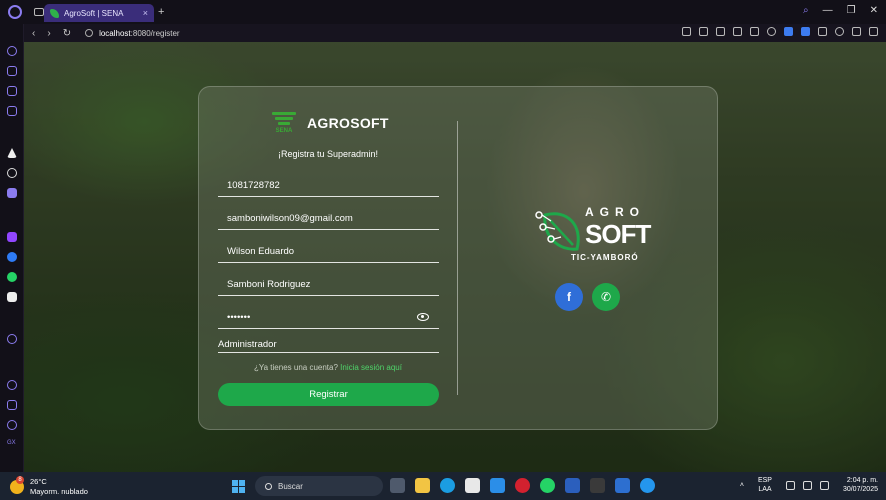 The height and width of the screenshot is (500, 886). Describe the element at coordinates (839, 31) in the screenshot. I see `profile-avatar` at that location.